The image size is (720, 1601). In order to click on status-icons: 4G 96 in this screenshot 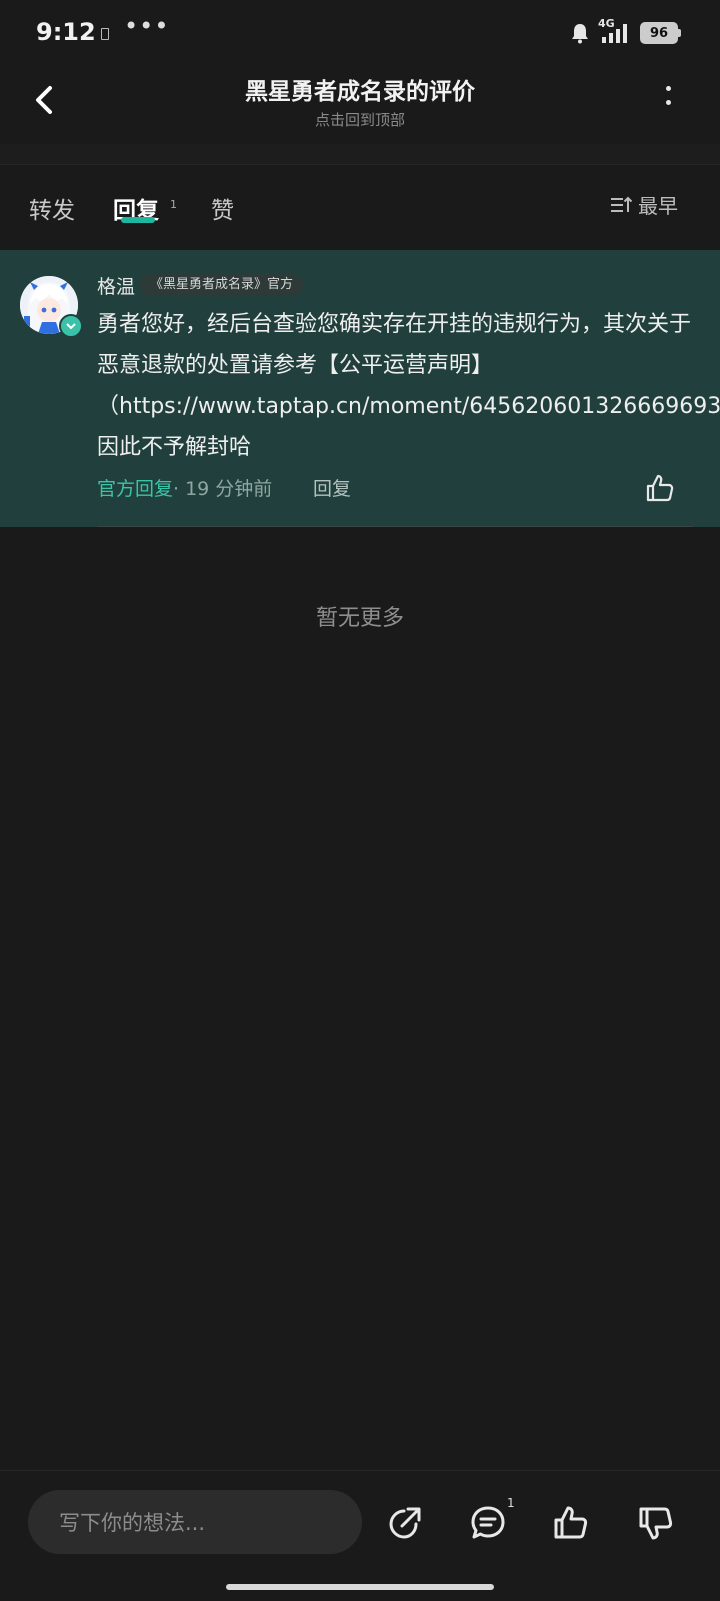, I will do `click(625, 31)`.